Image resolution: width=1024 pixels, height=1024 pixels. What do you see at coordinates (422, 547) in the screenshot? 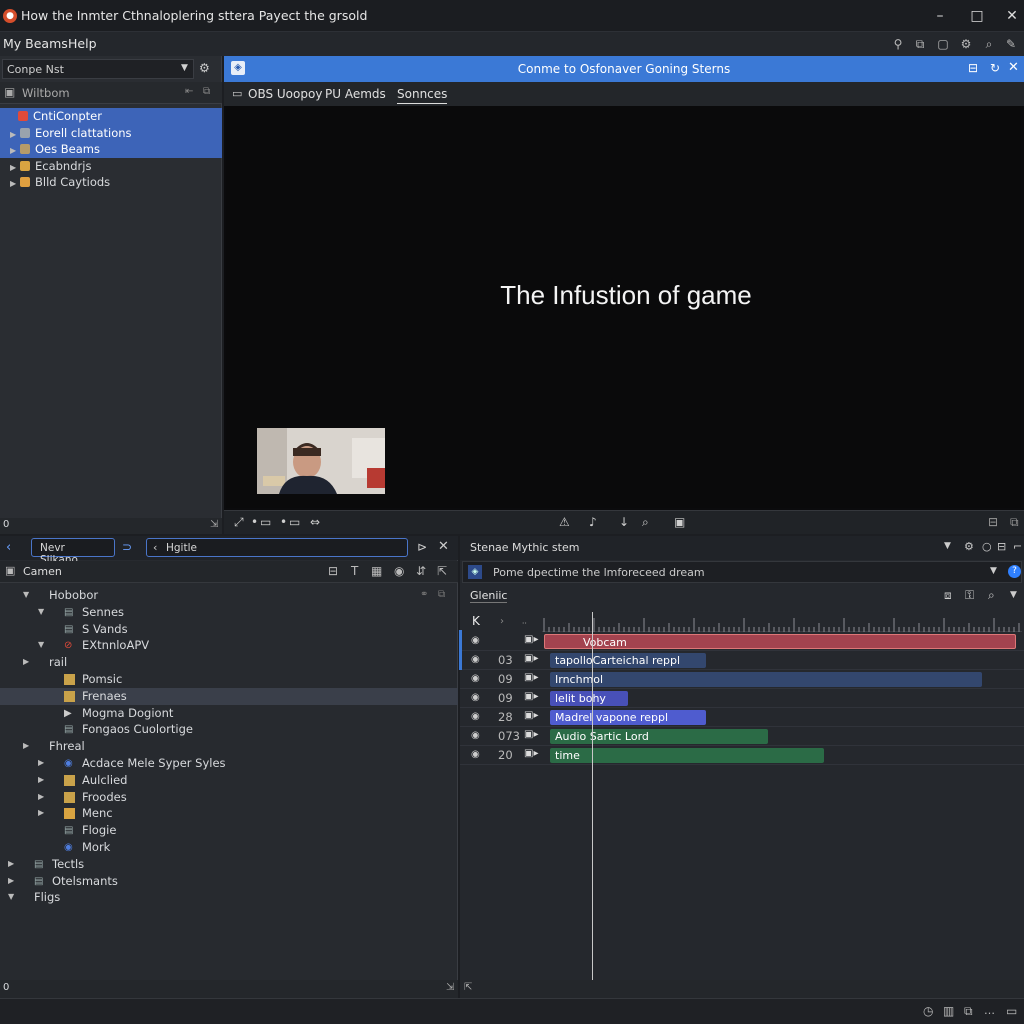
I see `filter-icon: ⊳` at bounding box center [422, 547].